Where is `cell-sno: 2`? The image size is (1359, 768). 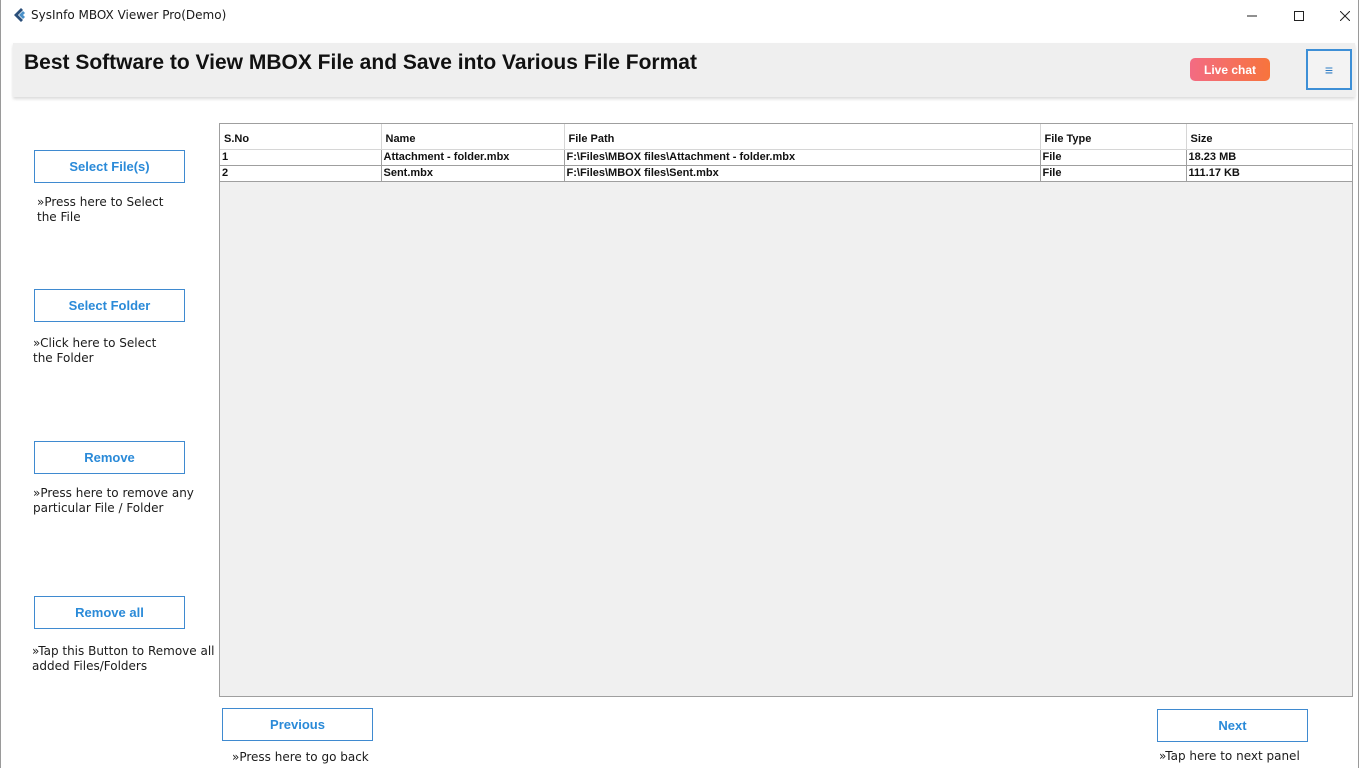
cell-sno: 2 is located at coordinates (301, 173).